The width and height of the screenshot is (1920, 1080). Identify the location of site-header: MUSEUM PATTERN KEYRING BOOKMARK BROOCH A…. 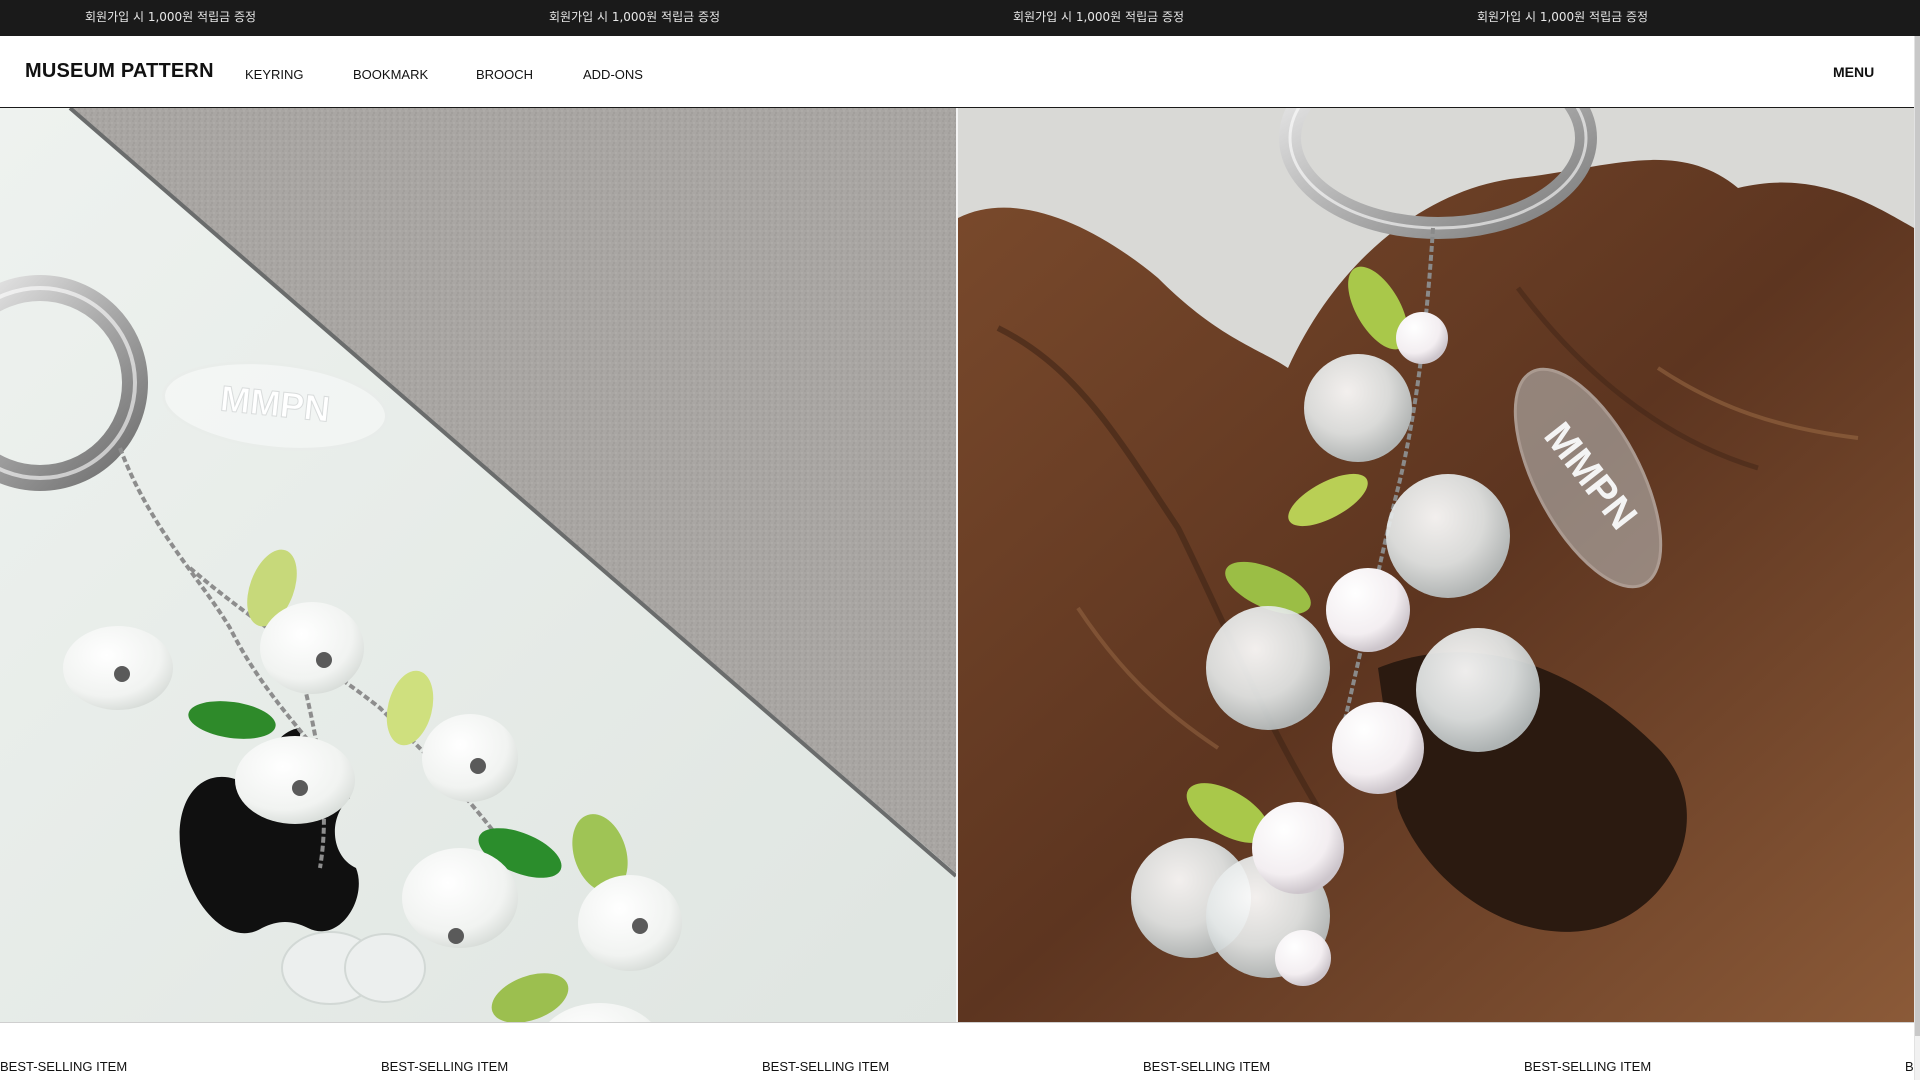
(957, 72).